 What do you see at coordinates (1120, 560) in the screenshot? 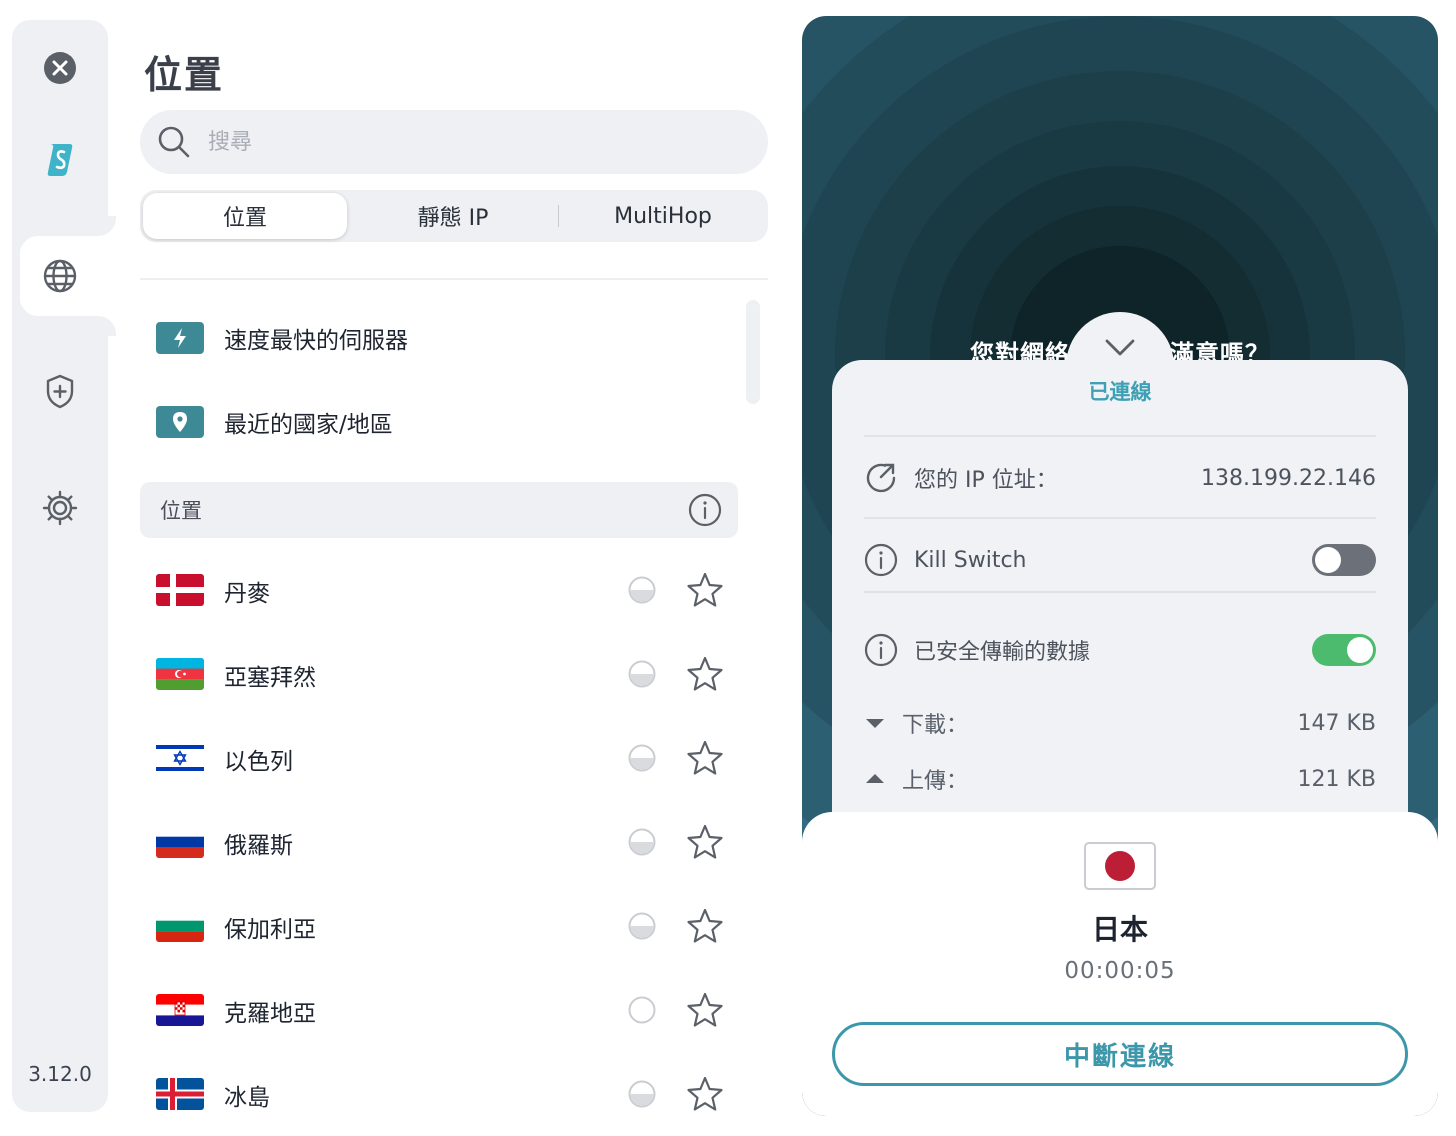
I see `kill-switch-row: Kill Switch` at bounding box center [1120, 560].